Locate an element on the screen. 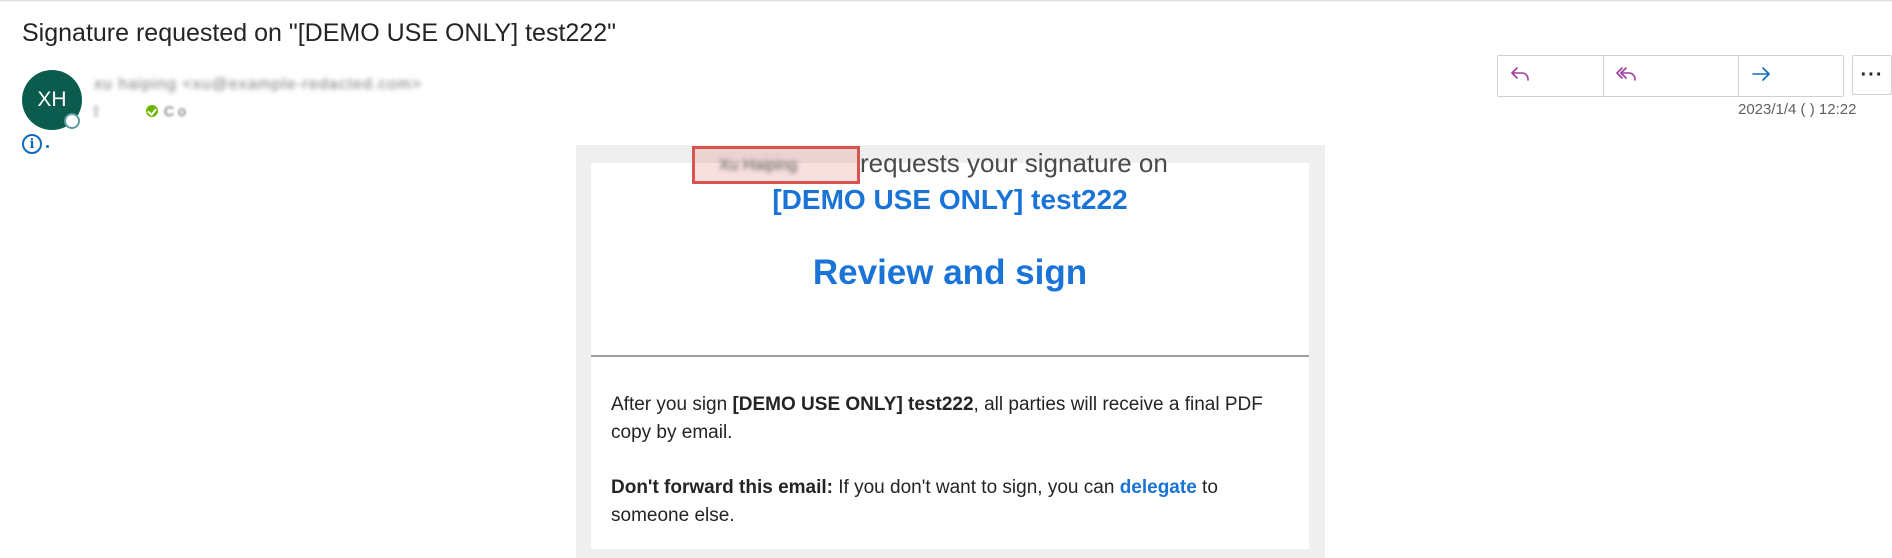 This screenshot has width=1892, height=558. redacted-sender: Xu Haiping is located at coordinates (776, 165).